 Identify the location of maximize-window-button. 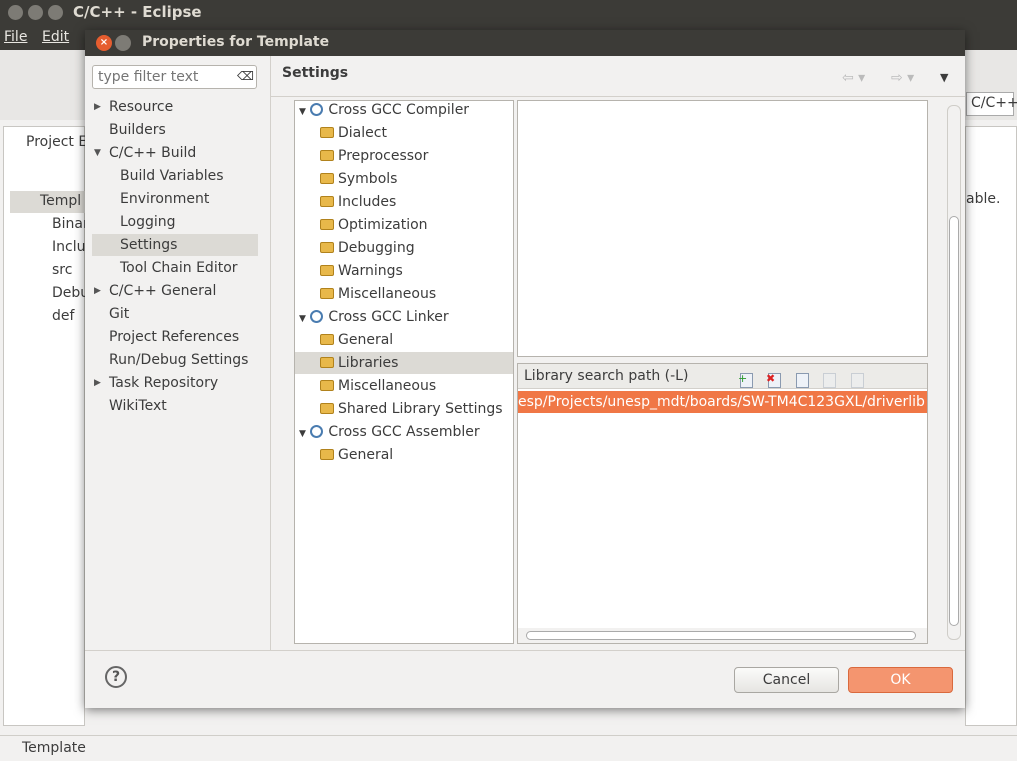
(55, 12).